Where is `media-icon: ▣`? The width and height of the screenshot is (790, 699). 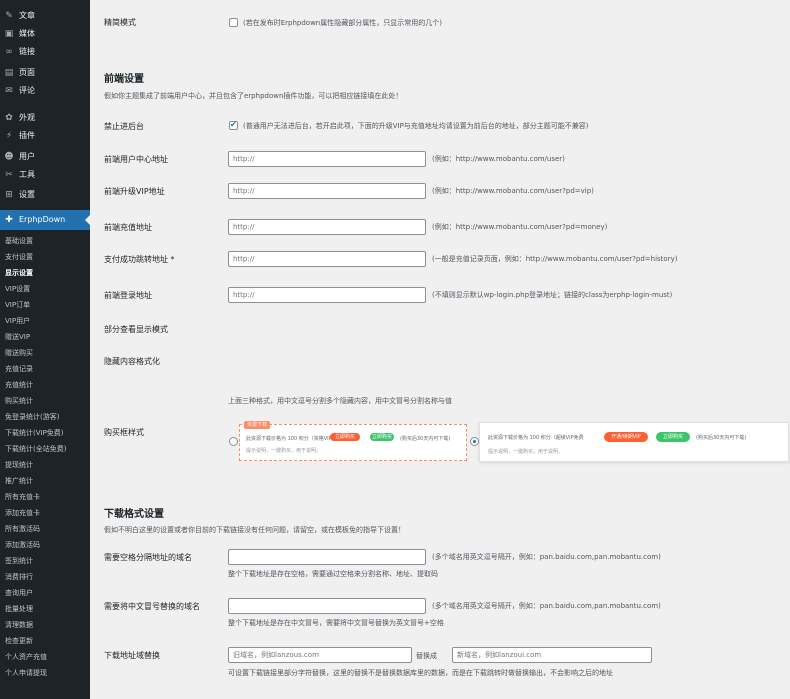 media-icon: ▣ is located at coordinates (9, 34).